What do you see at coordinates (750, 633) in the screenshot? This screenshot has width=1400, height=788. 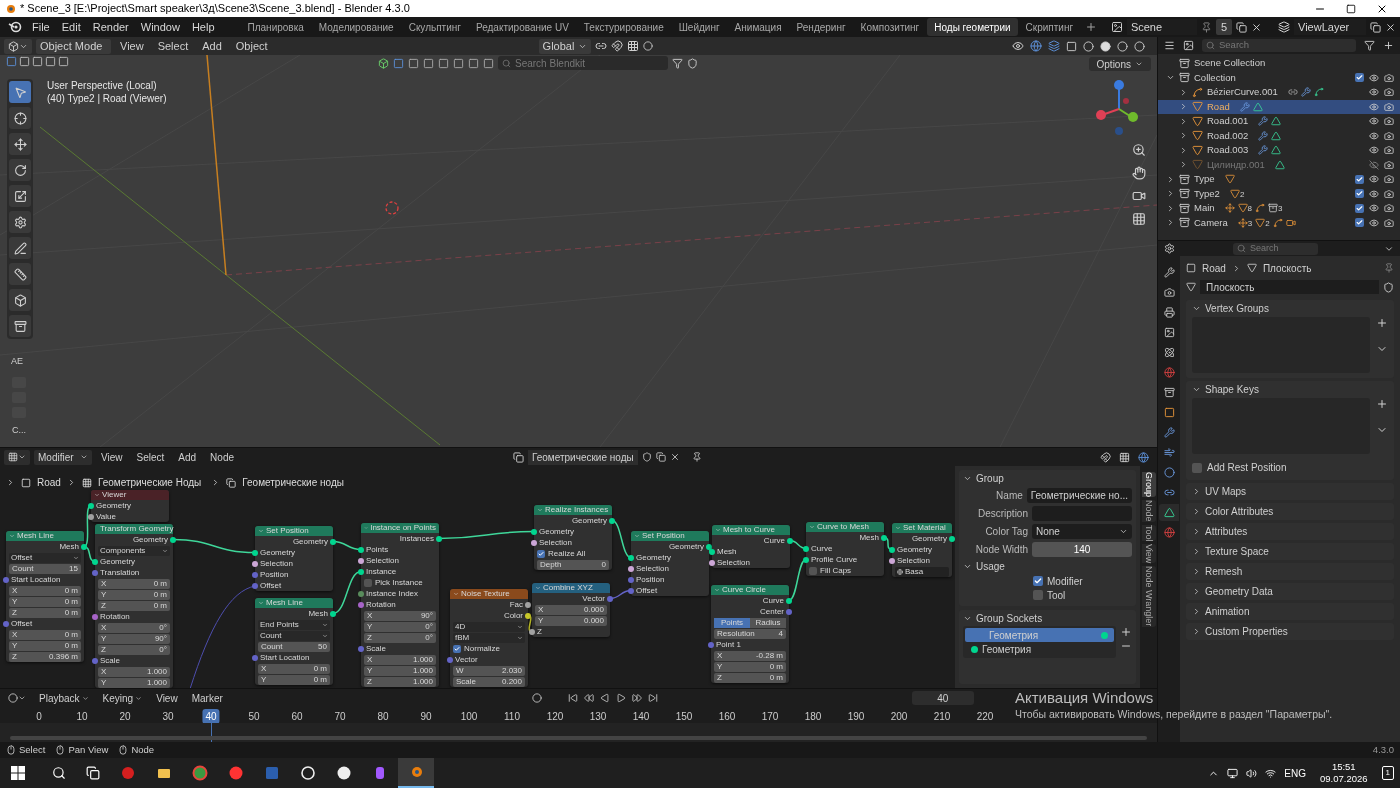 I see `node-field: Resolution 4` at bounding box center [750, 633].